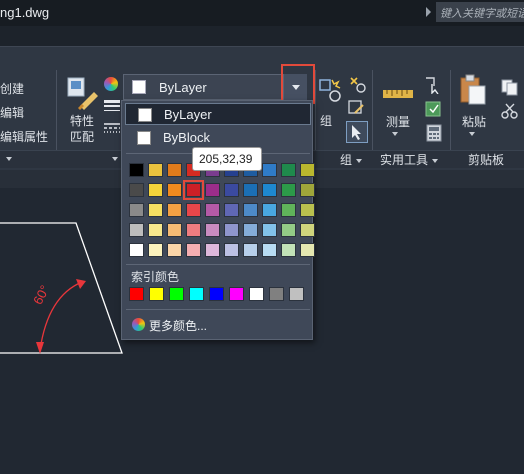 The image size is (524, 474). I want to click on cut-icon, so click(510, 111).